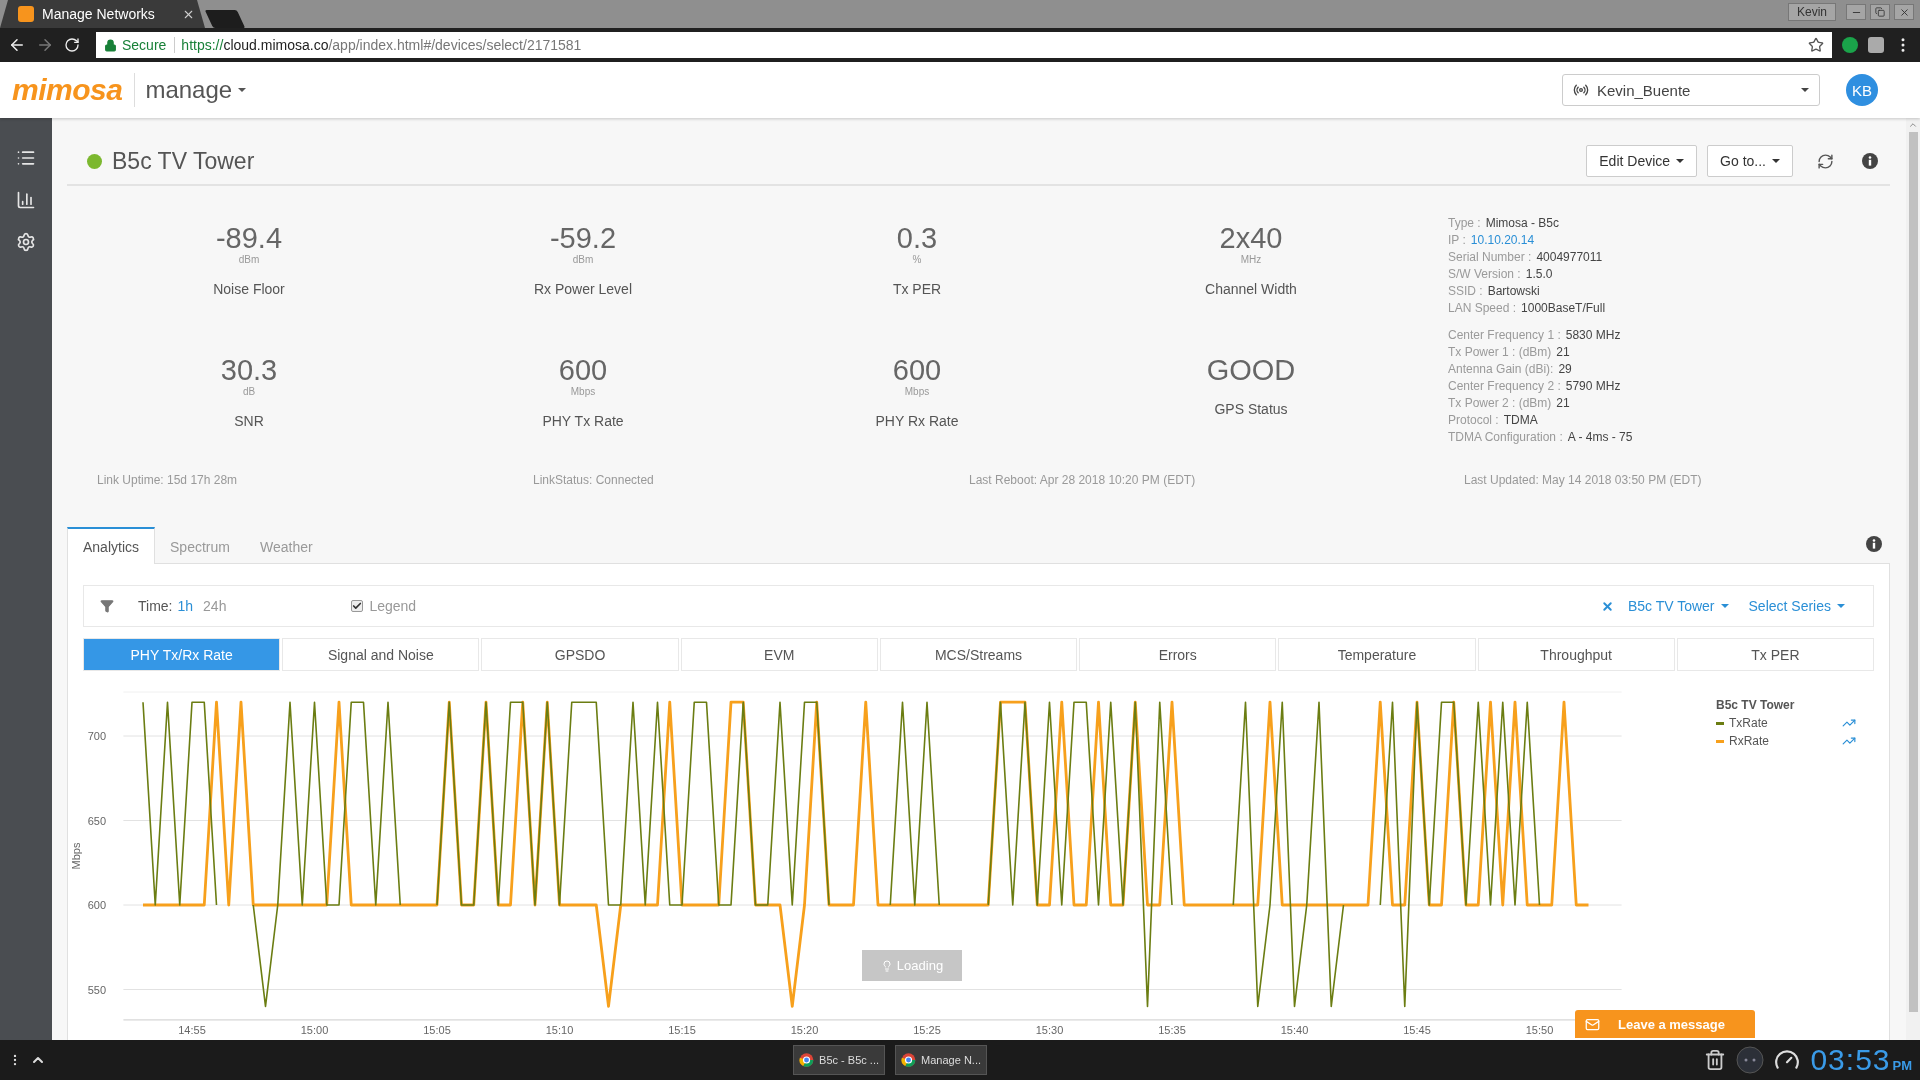 The height and width of the screenshot is (1080, 1920). I want to click on link-stat: Last Updated: May 14 2018 03:50 PM (EDT), so click(1583, 480).